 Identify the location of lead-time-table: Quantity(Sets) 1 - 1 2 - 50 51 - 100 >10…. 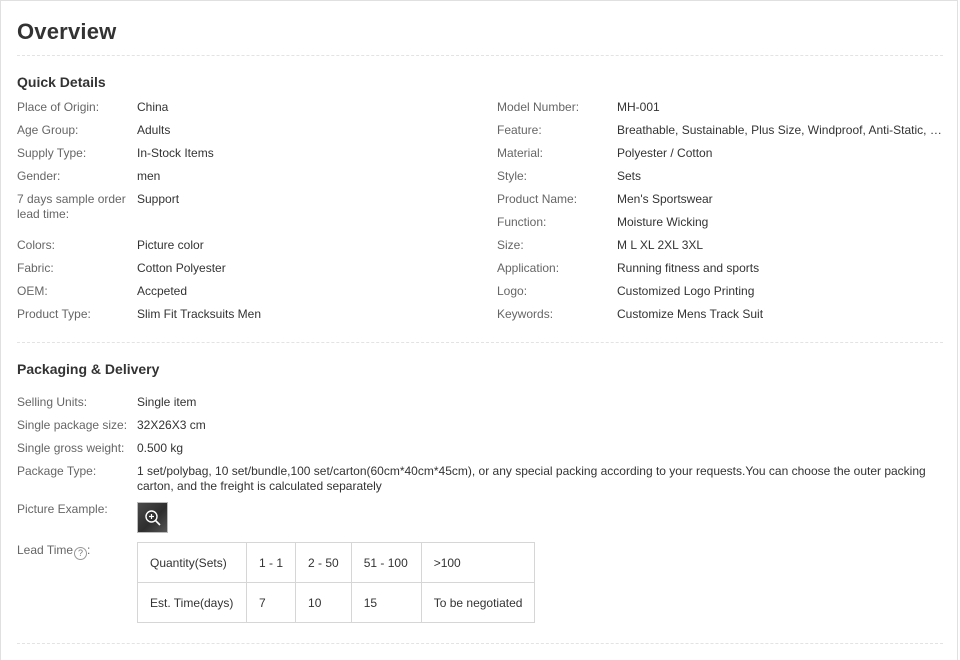
(336, 582).